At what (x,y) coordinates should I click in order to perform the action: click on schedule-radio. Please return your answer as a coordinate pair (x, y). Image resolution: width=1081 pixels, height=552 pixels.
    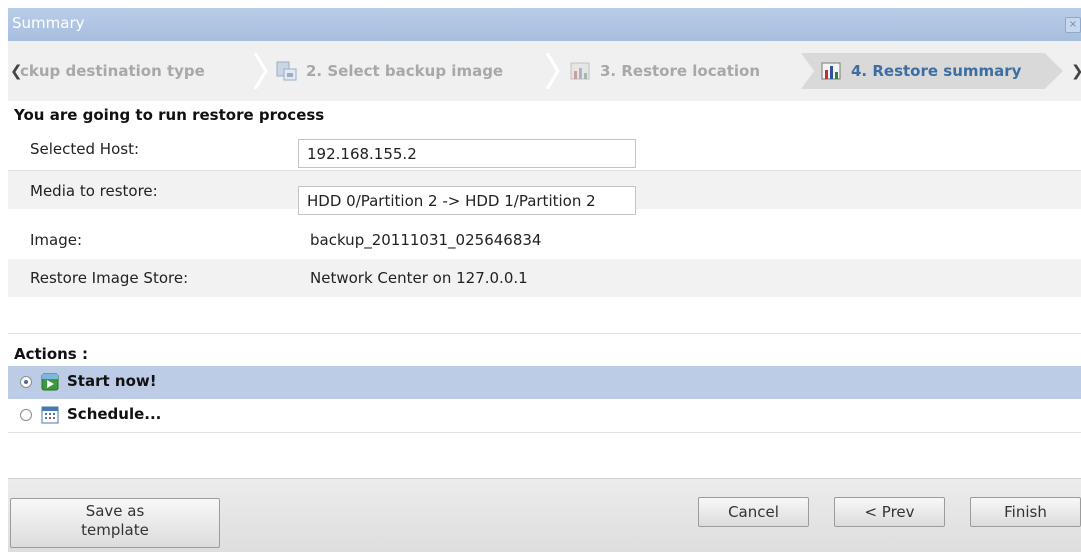
    Looking at the image, I should click on (26, 415).